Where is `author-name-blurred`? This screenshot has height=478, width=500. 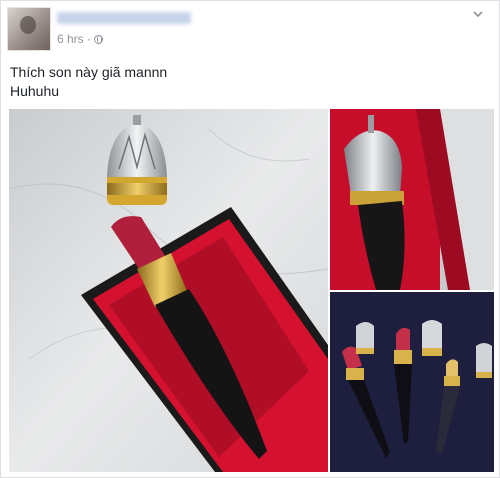
author-name-blurred is located at coordinates (124, 18).